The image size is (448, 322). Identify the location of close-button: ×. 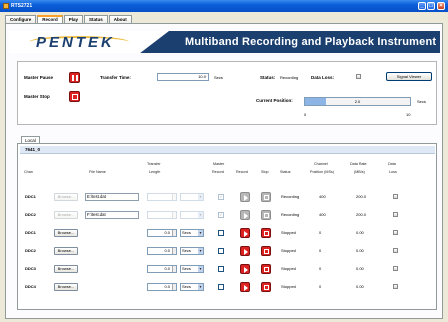
(441, 6).